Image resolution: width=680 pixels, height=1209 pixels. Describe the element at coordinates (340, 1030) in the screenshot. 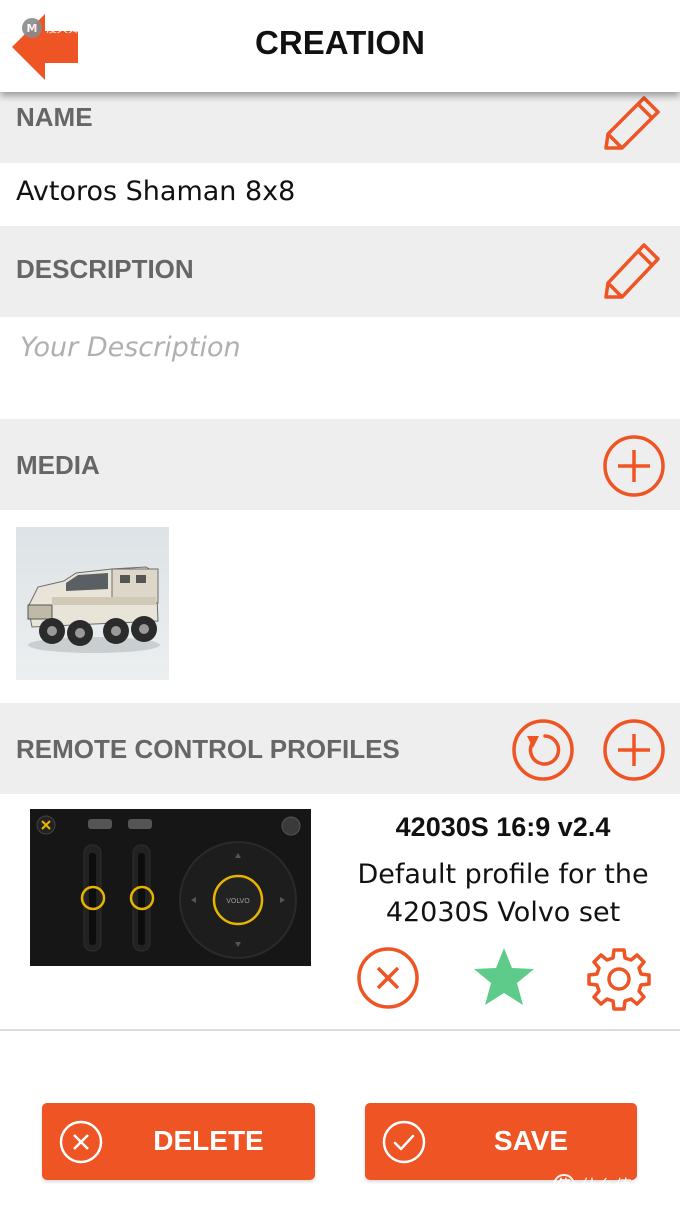

I see `divider` at that location.